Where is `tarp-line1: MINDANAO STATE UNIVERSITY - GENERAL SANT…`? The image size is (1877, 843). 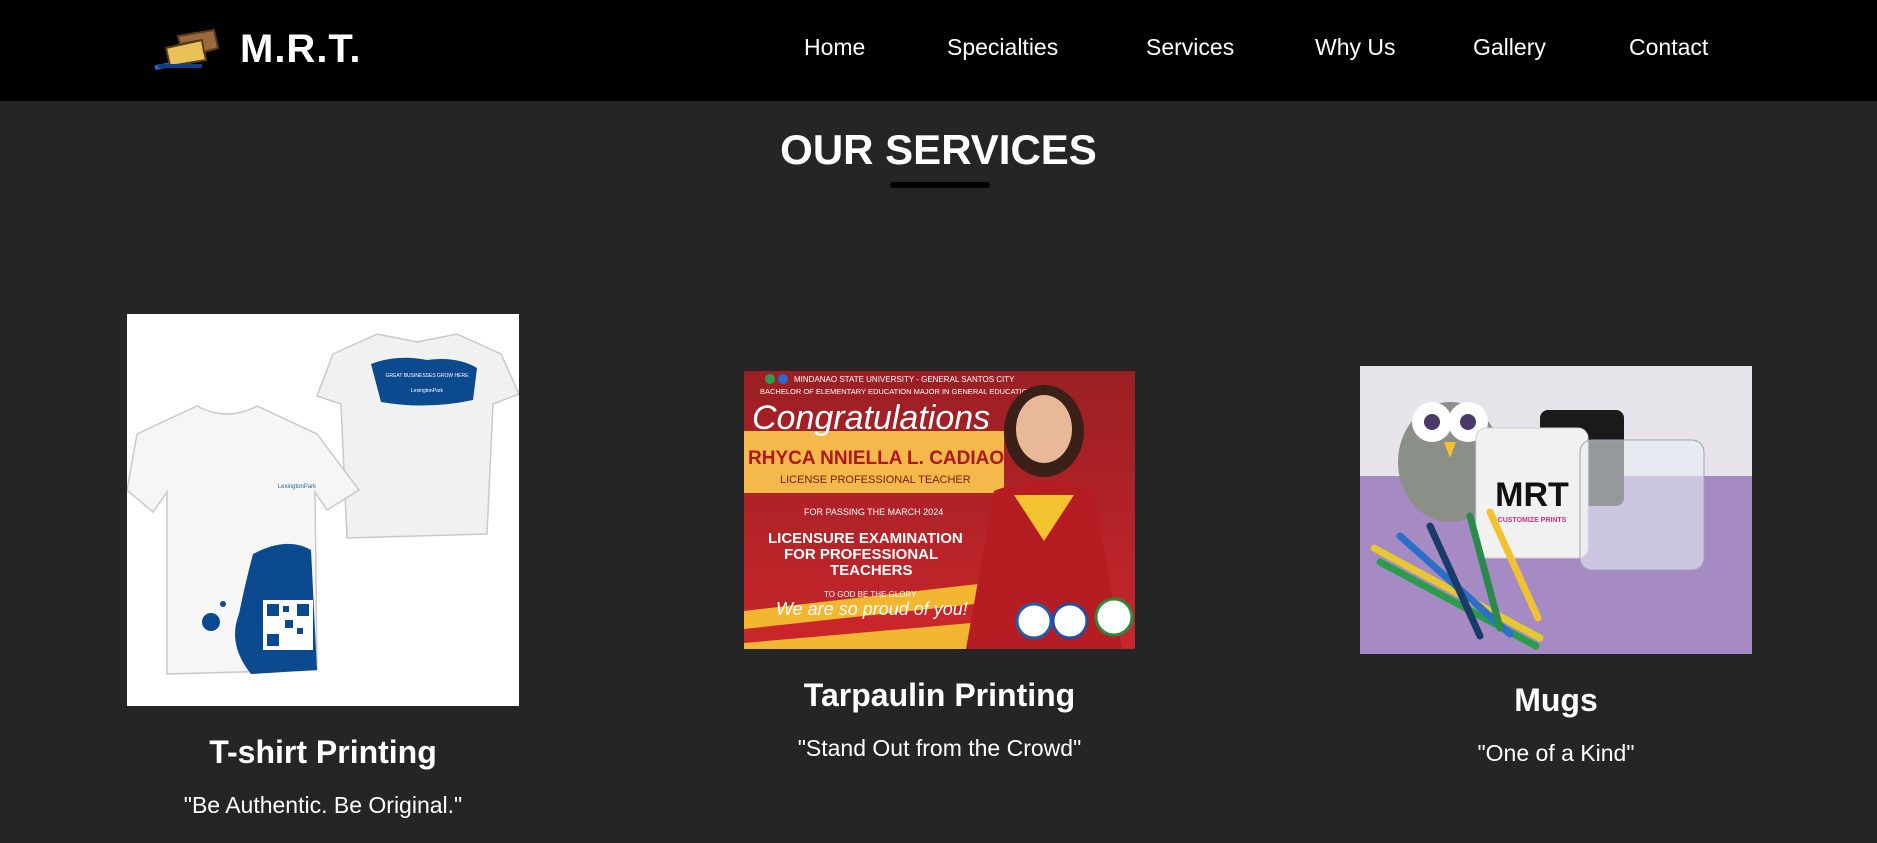 tarp-line1: MINDANAO STATE UNIVERSITY - GENERAL SANT… is located at coordinates (904, 379).